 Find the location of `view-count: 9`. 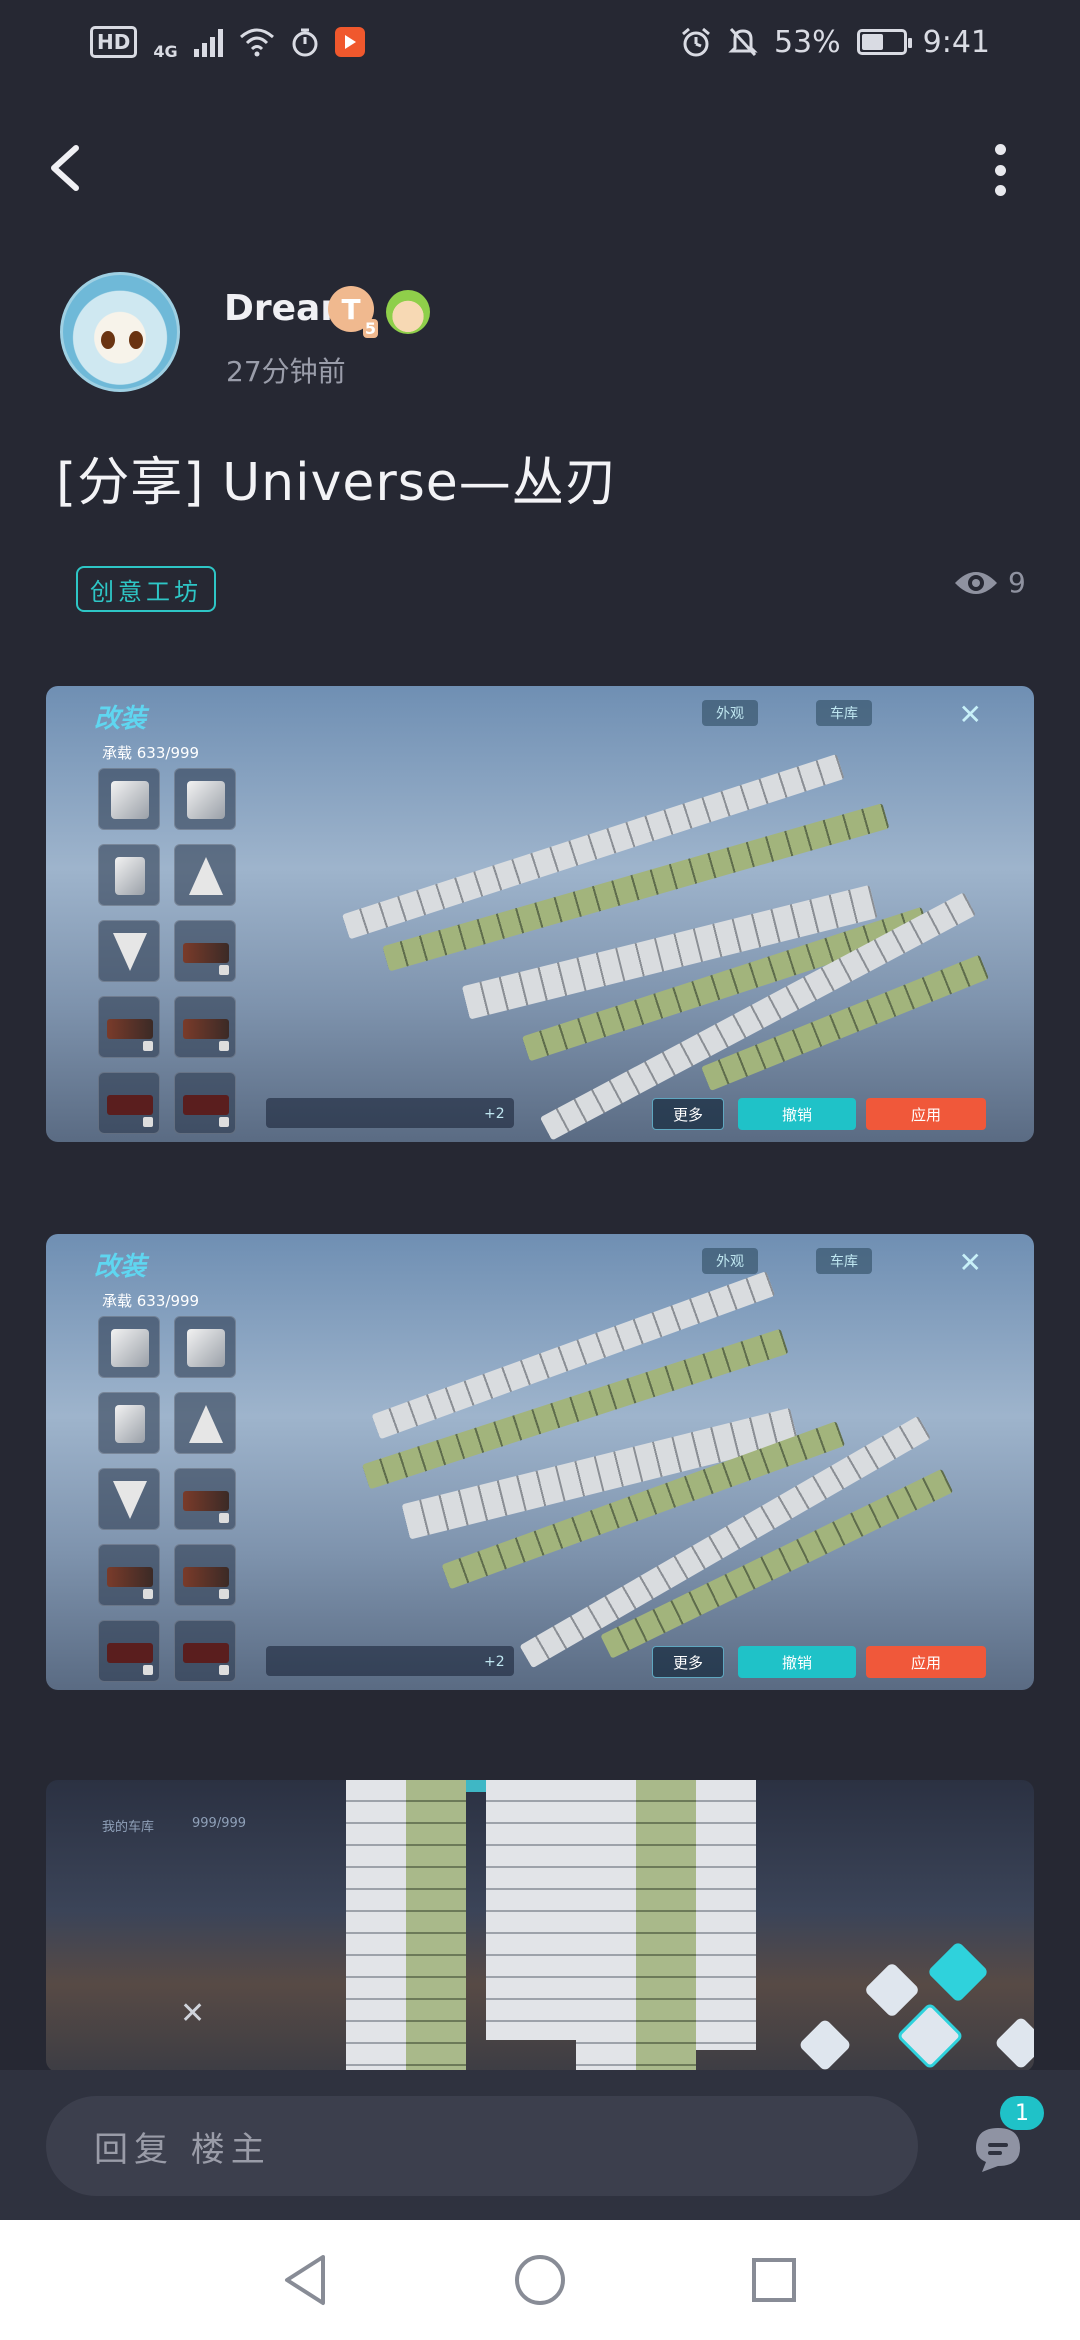

view-count: 9 is located at coordinates (989, 582).